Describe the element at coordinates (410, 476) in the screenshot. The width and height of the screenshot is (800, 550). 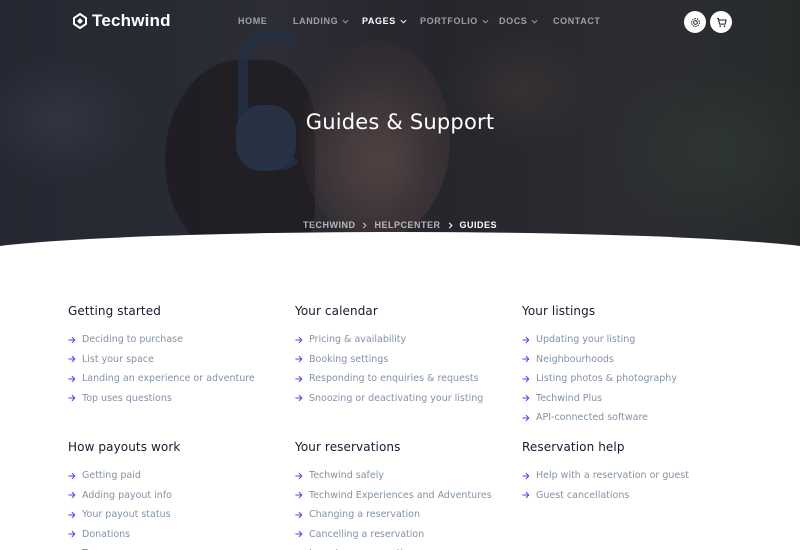
I see `guide-link: Techwind safely` at that location.